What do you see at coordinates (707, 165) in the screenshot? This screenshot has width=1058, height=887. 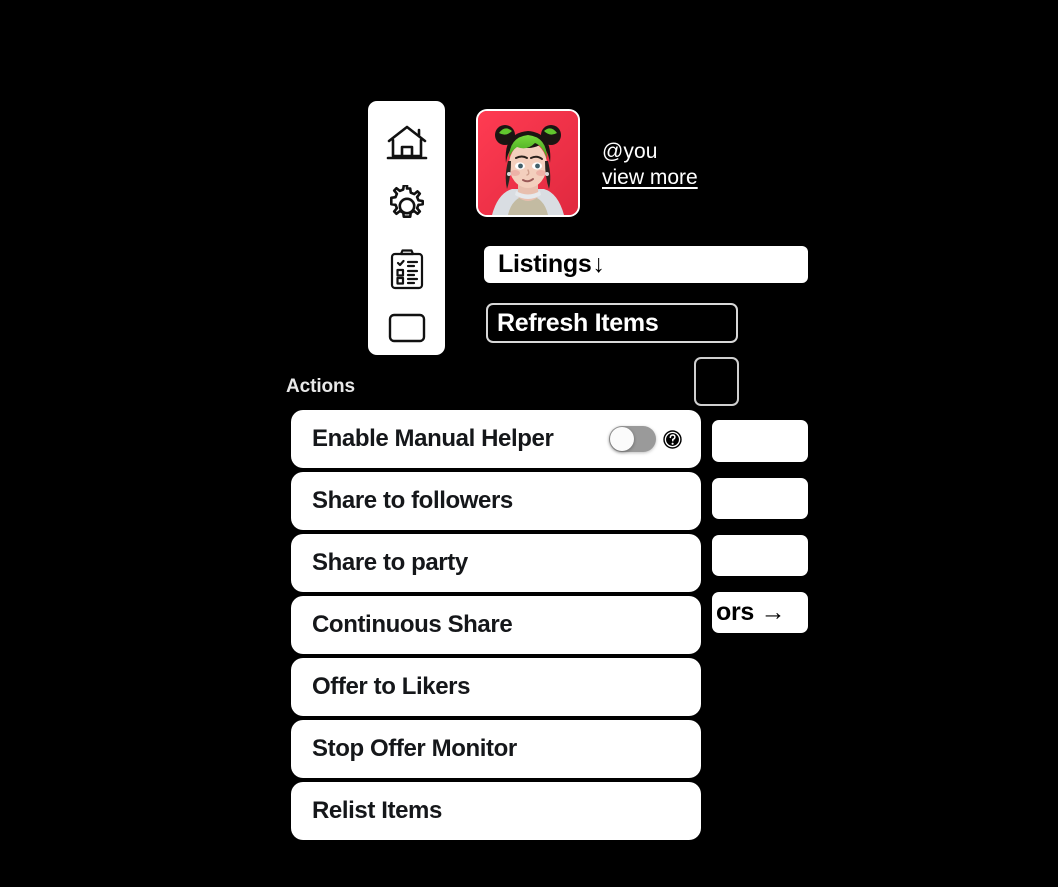 I see `profile-info: @you view more` at bounding box center [707, 165].